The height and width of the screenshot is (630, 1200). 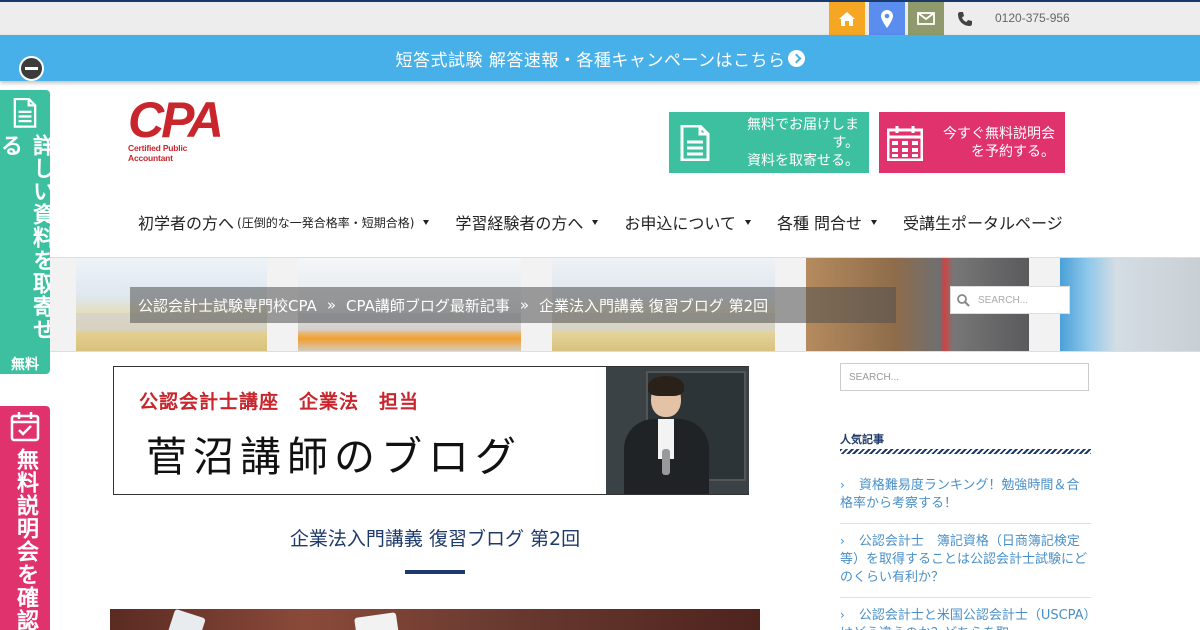 What do you see at coordinates (965, 451) in the screenshot?
I see `heading-stripe` at bounding box center [965, 451].